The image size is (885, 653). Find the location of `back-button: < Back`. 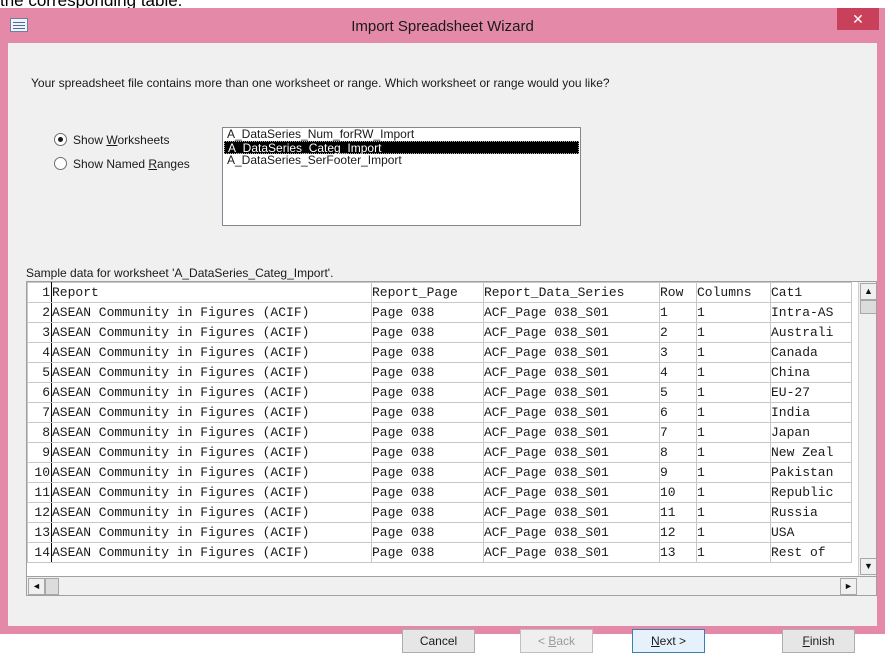

back-button: < Back is located at coordinates (556, 641).